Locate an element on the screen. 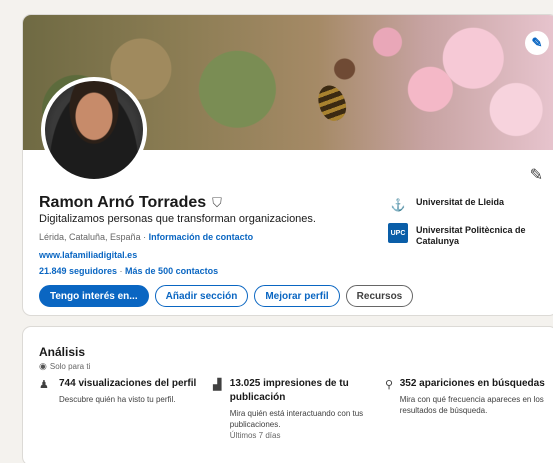 The image size is (553, 463). followers-link: 21.849 seguidores is located at coordinates (78, 271).